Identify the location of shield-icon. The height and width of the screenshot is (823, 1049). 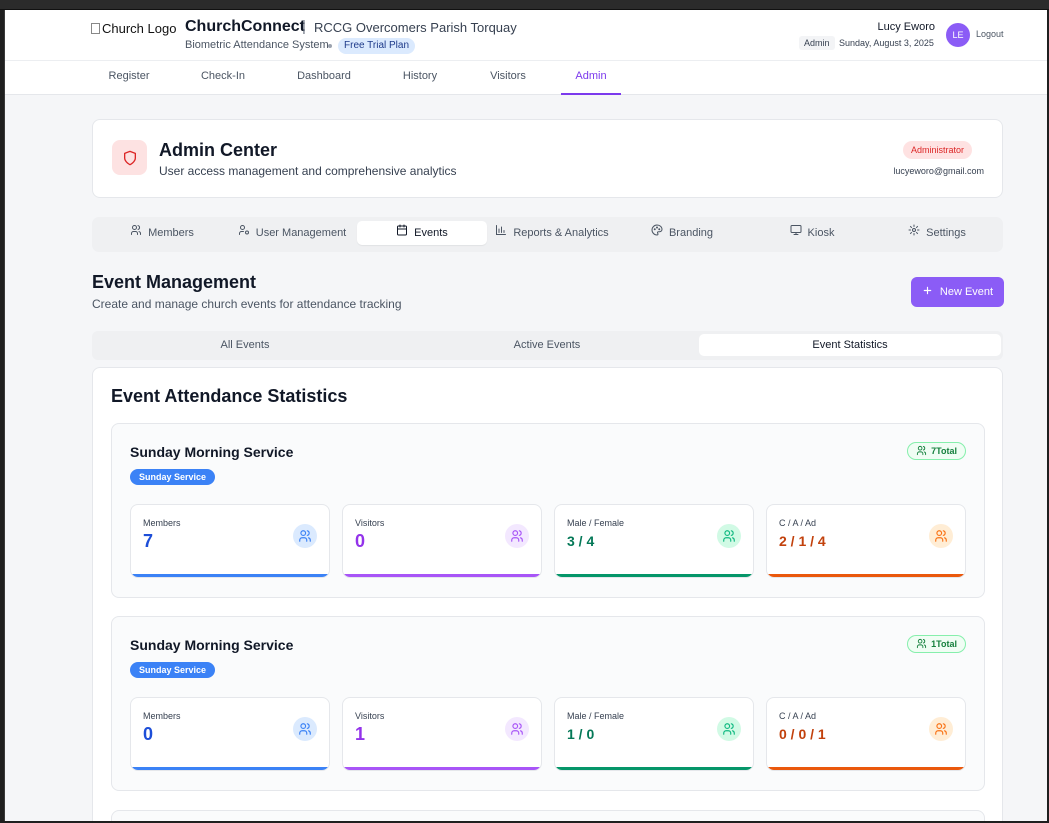
(129, 157).